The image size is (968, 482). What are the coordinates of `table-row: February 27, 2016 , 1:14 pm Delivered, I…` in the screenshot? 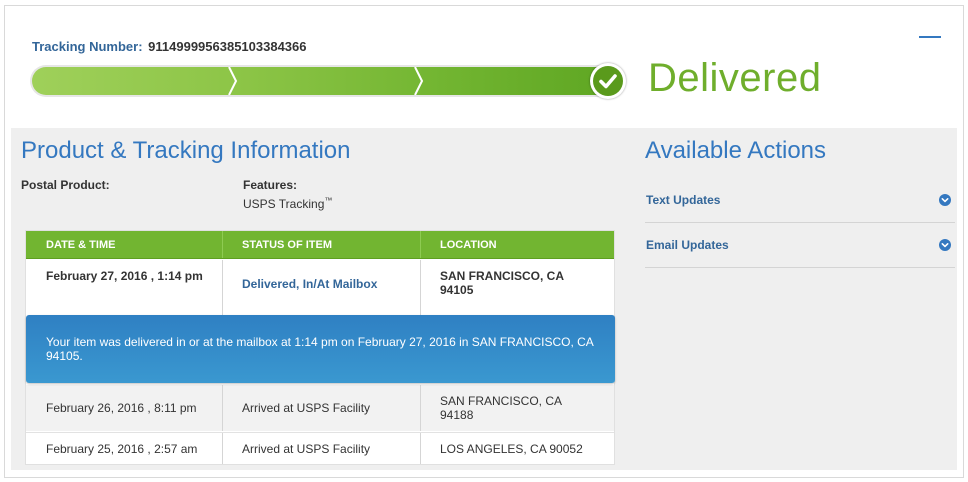 It's located at (320, 287).